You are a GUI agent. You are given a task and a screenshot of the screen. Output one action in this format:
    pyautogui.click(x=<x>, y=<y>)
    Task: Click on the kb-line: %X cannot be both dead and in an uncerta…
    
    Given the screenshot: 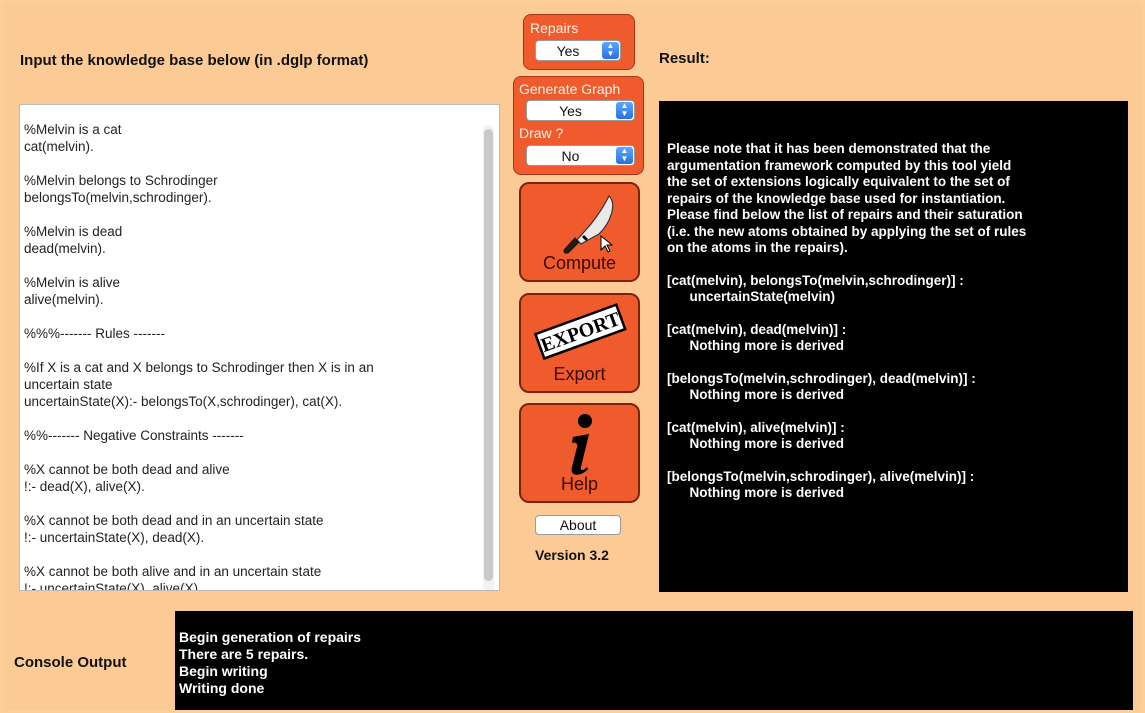 What is the action you would take?
    pyautogui.click(x=174, y=520)
    